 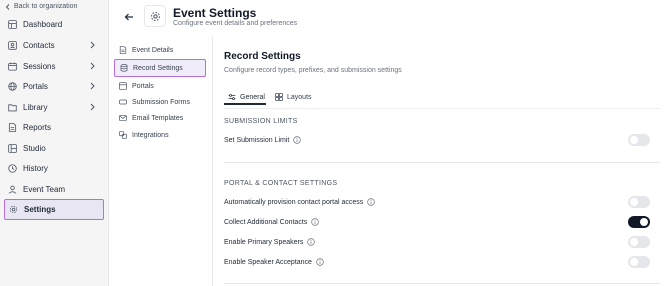 I want to click on page-title: Event Settings, so click(x=215, y=13).